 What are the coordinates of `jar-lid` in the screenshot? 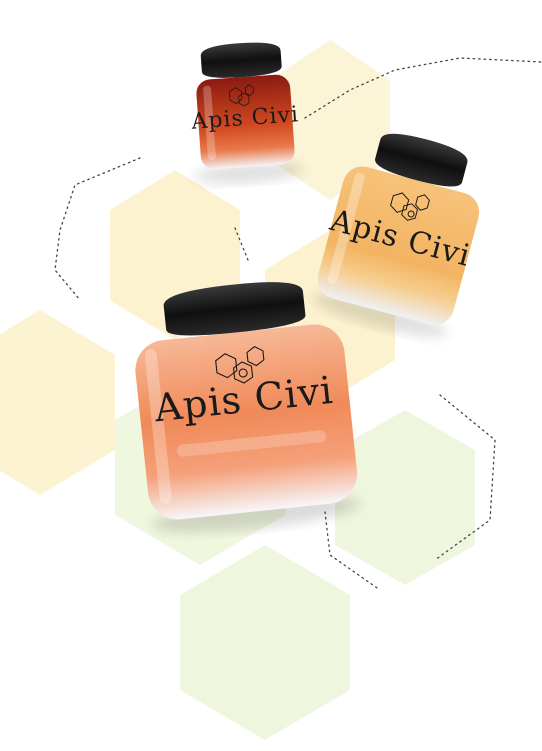 It's located at (241, 60).